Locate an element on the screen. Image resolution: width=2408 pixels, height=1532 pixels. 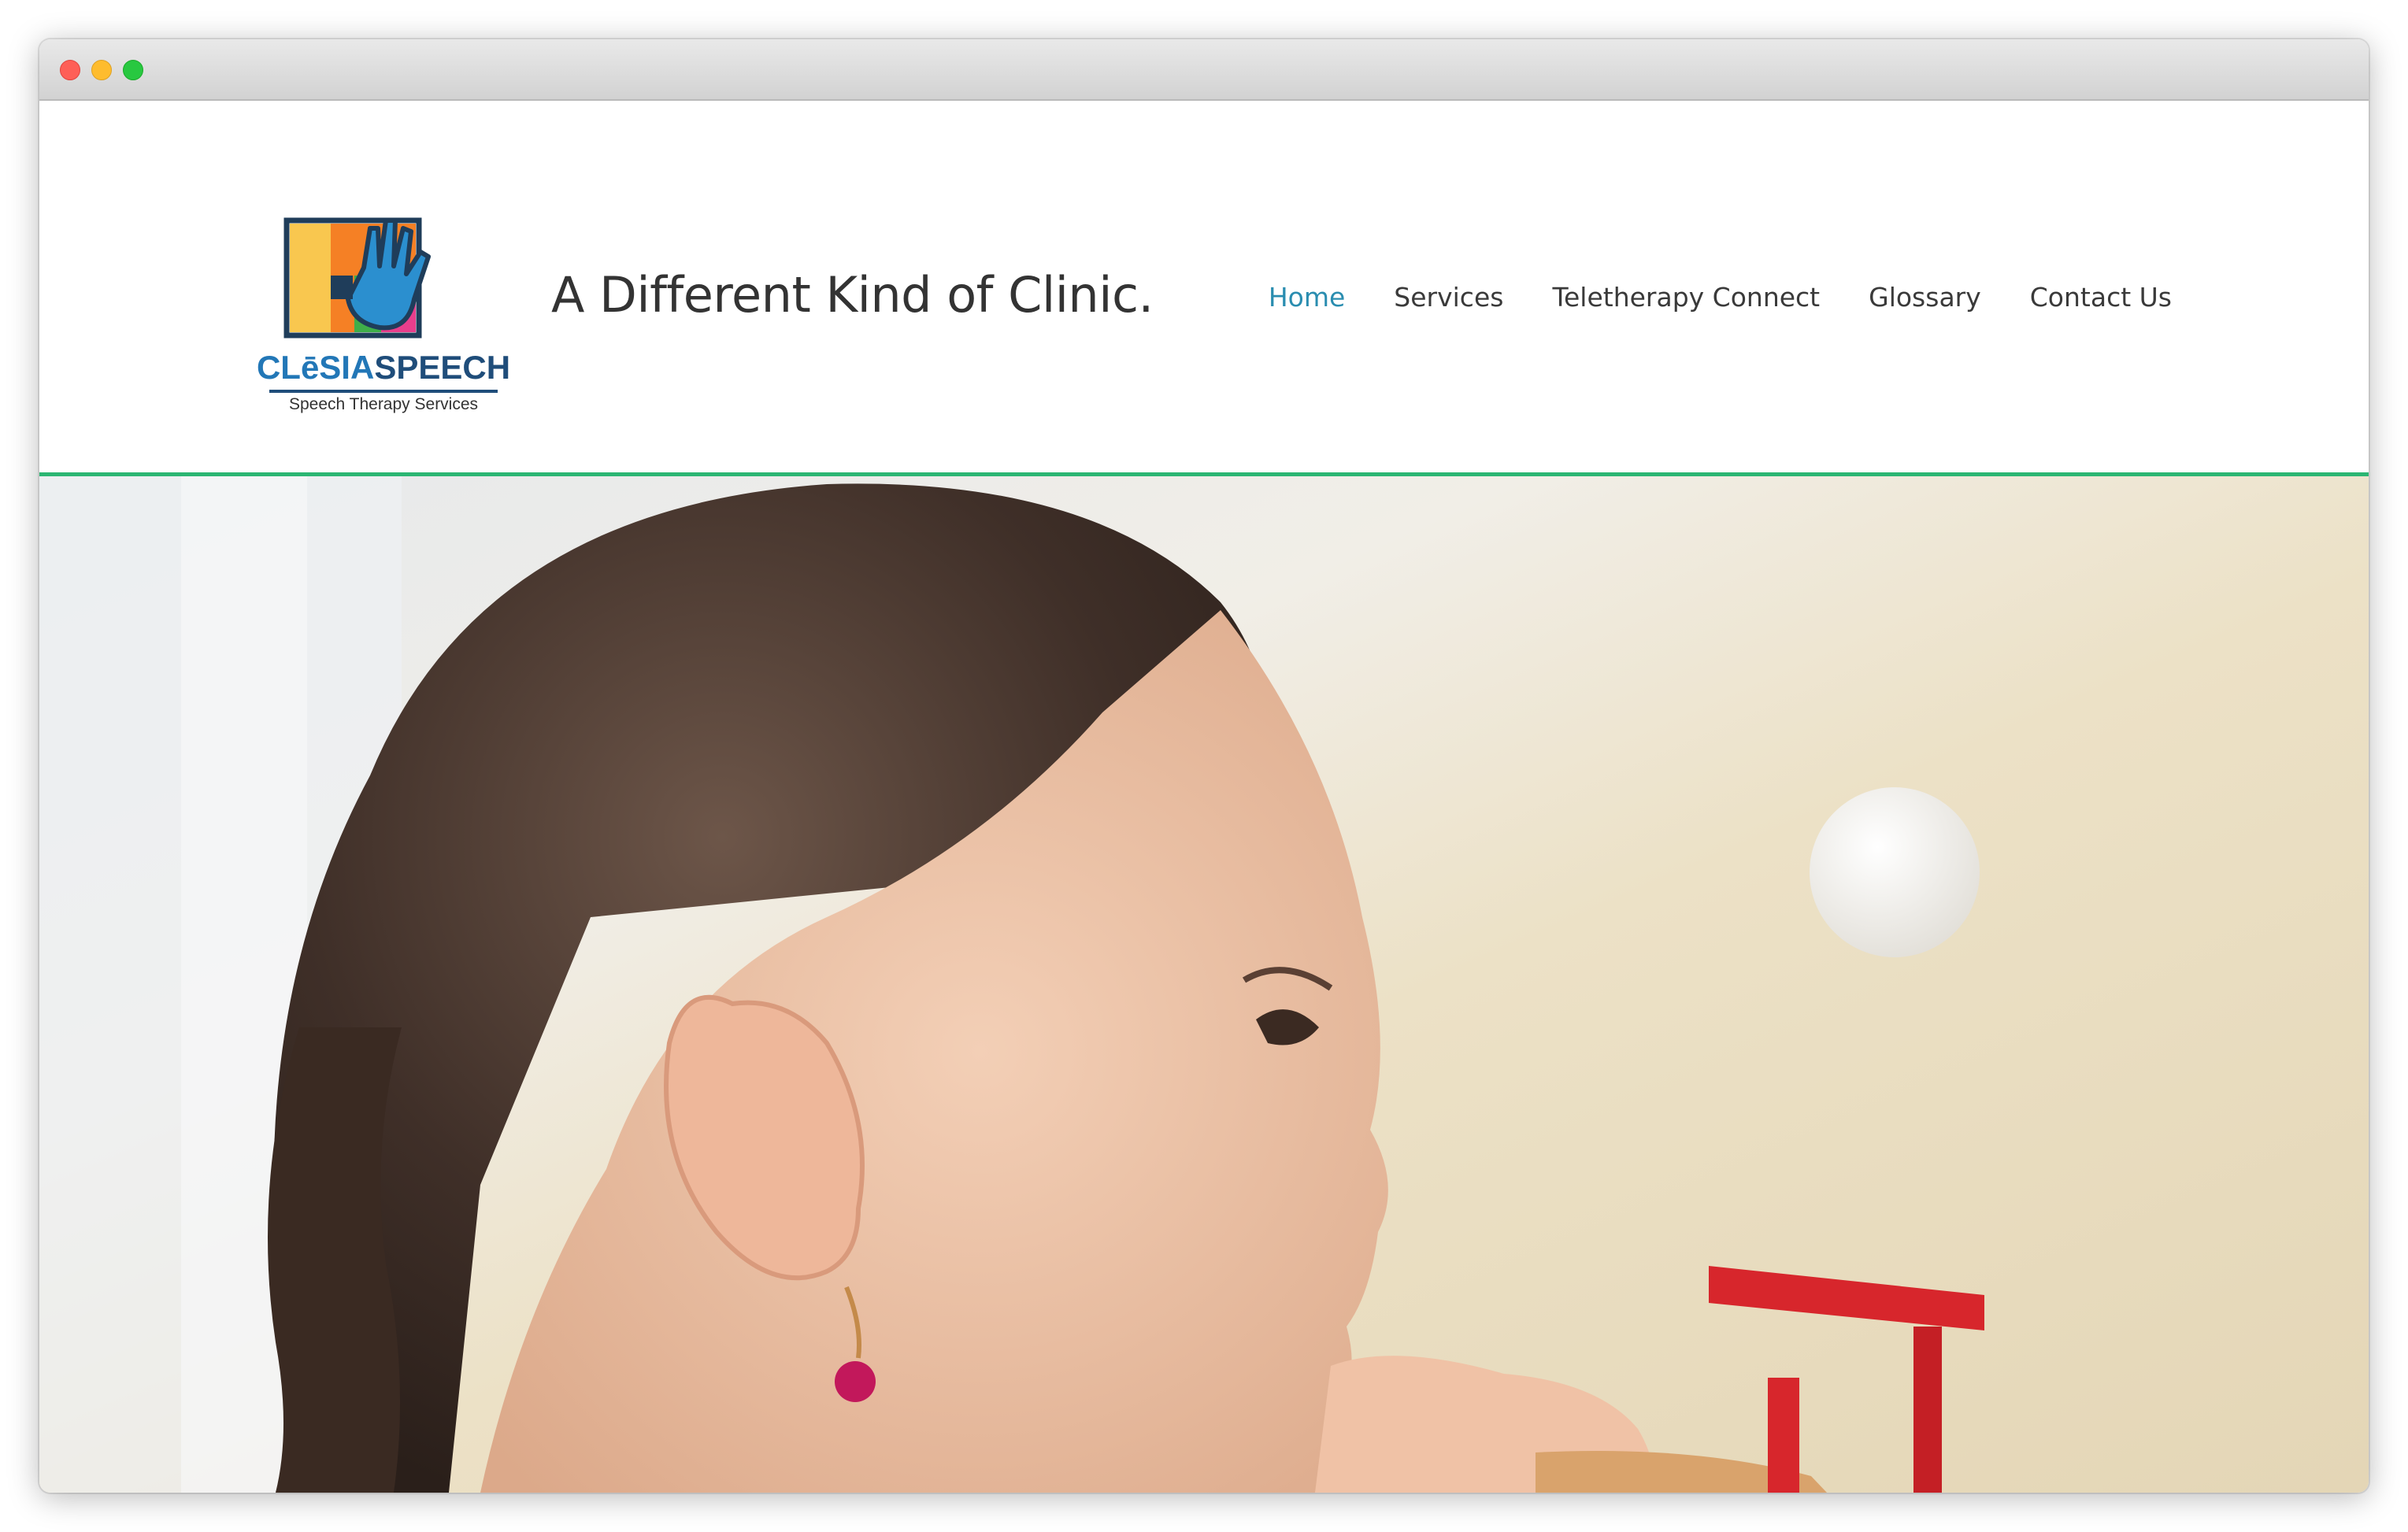
logo-tagline: Speech Therapy Services is located at coordinates (383, 404).